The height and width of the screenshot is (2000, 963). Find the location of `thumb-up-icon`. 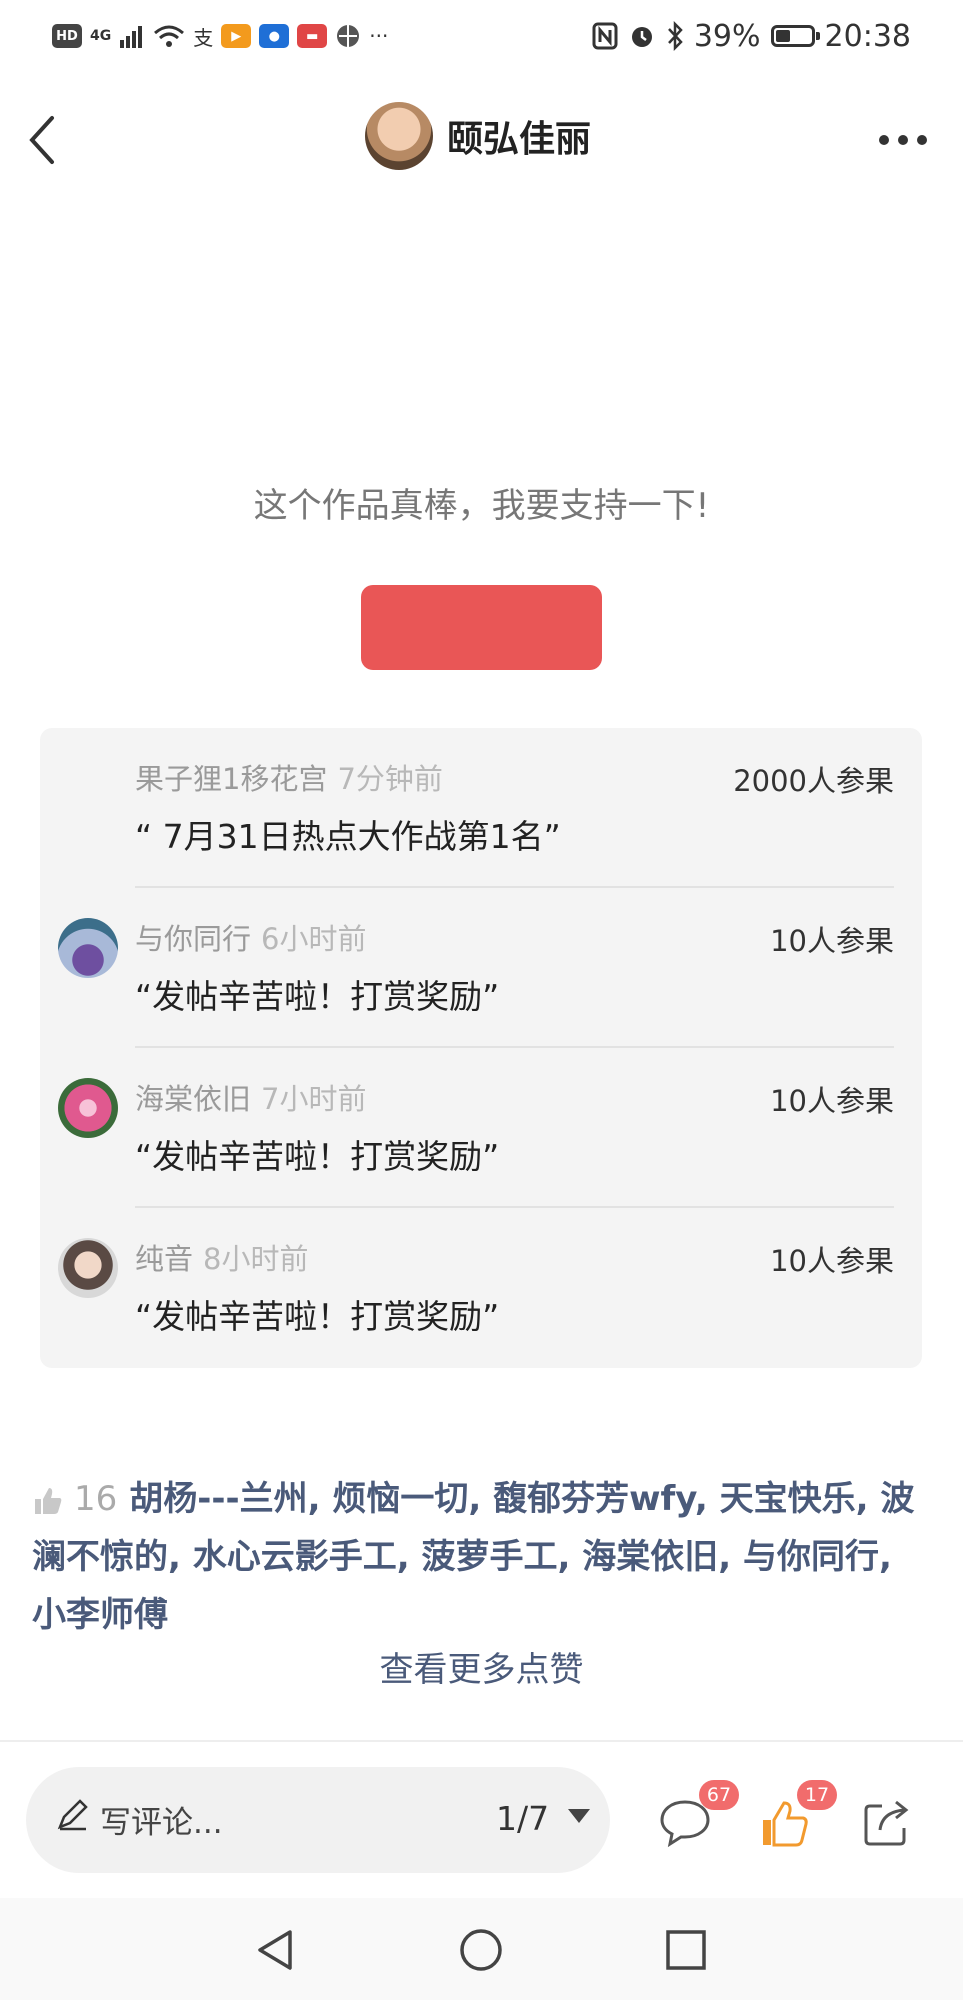

thumb-up-icon is located at coordinates (48, 1500).